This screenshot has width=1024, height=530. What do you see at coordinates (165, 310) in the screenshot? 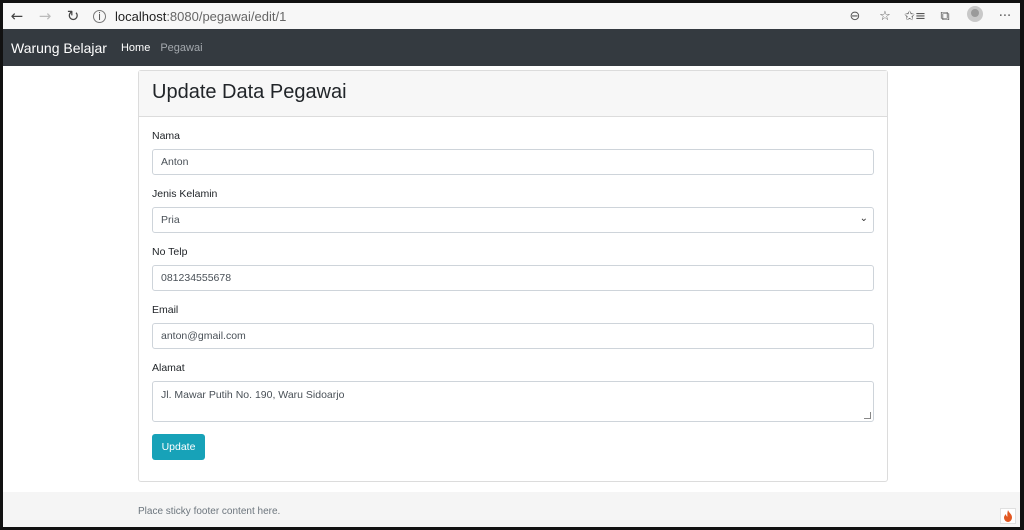
I see `email-label: Email` at bounding box center [165, 310].